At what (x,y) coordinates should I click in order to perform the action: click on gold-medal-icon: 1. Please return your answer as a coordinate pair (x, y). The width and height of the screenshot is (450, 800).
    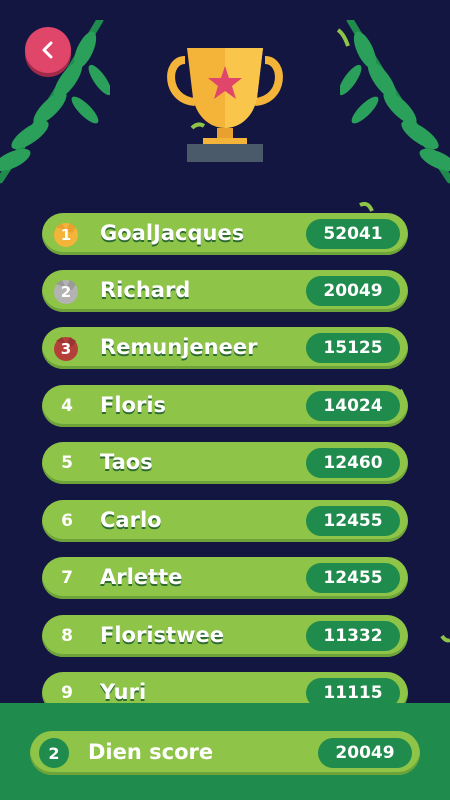
    Looking at the image, I should click on (66, 235).